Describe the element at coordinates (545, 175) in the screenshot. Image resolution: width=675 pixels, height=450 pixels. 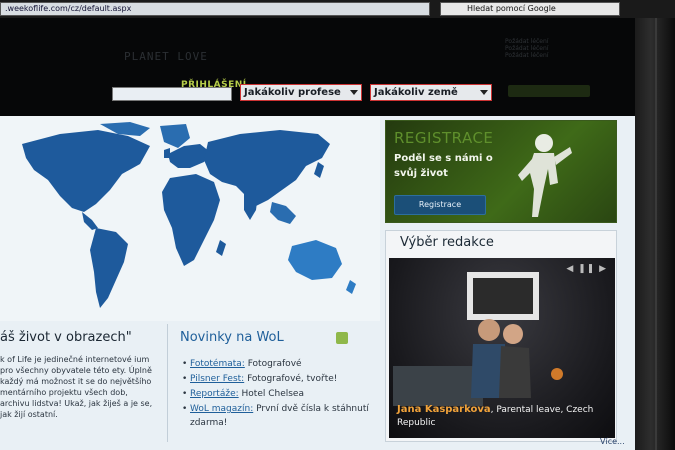
I see `figure-icon` at that location.